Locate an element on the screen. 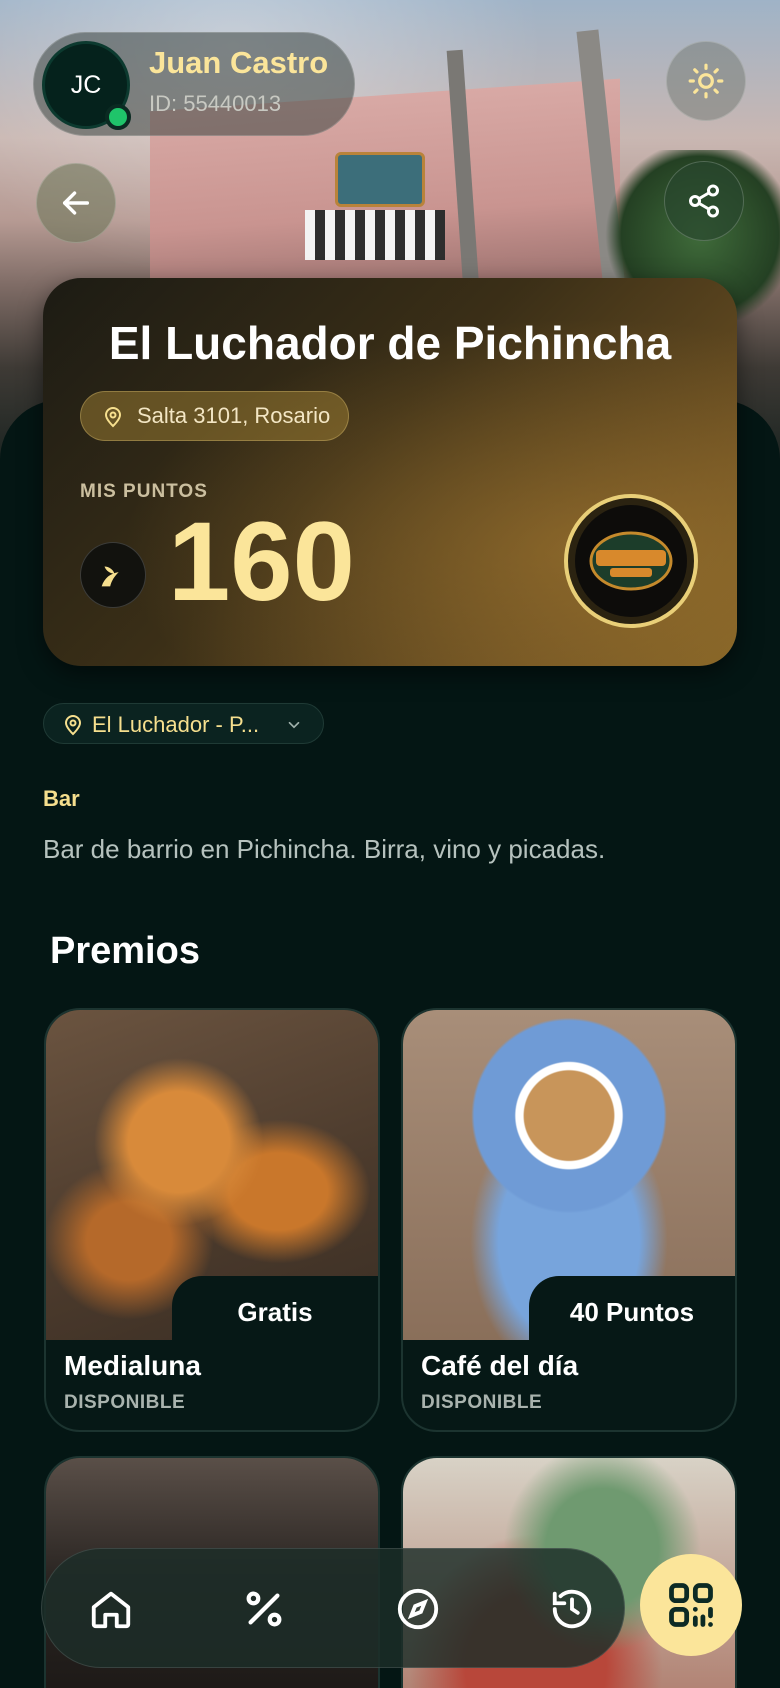  address-text: Salta 3101, Rosario is located at coordinates (234, 415).